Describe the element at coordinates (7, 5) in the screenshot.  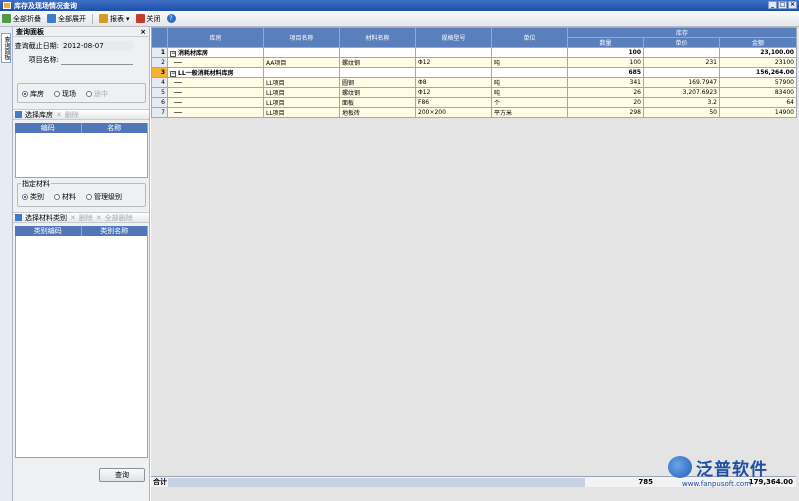
I see `app-icon` at that location.